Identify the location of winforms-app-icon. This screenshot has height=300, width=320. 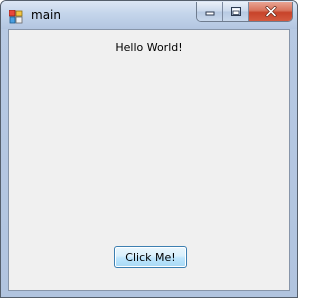
(15, 16).